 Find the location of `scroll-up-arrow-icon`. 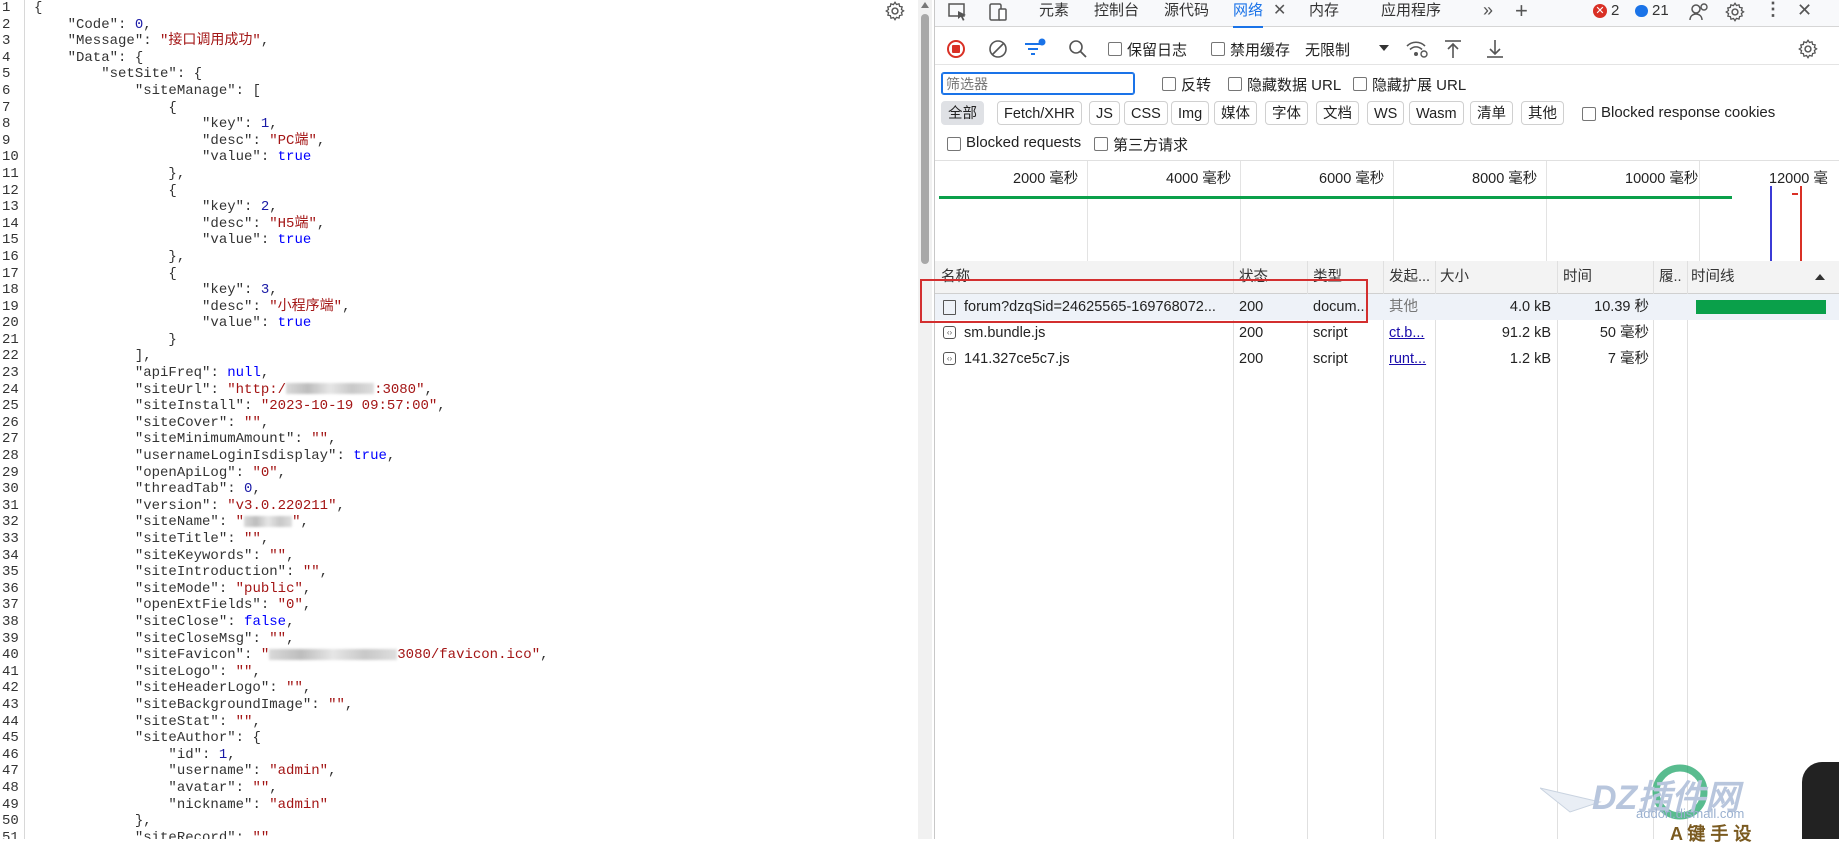

scroll-up-arrow-icon is located at coordinates (925, 5).